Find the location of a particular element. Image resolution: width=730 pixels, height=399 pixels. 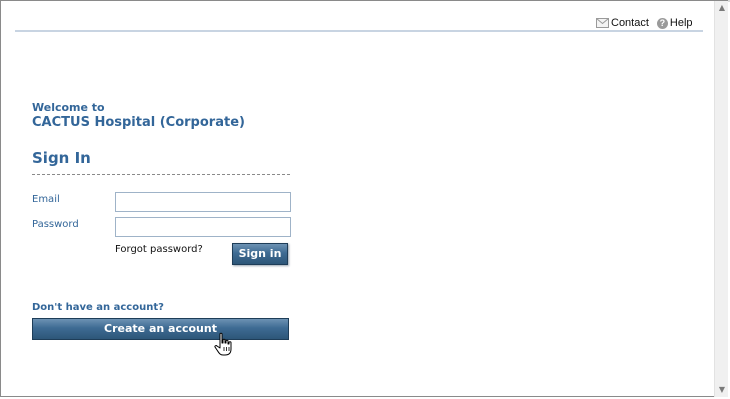

create-account-button: Create an account is located at coordinates (160, 329).